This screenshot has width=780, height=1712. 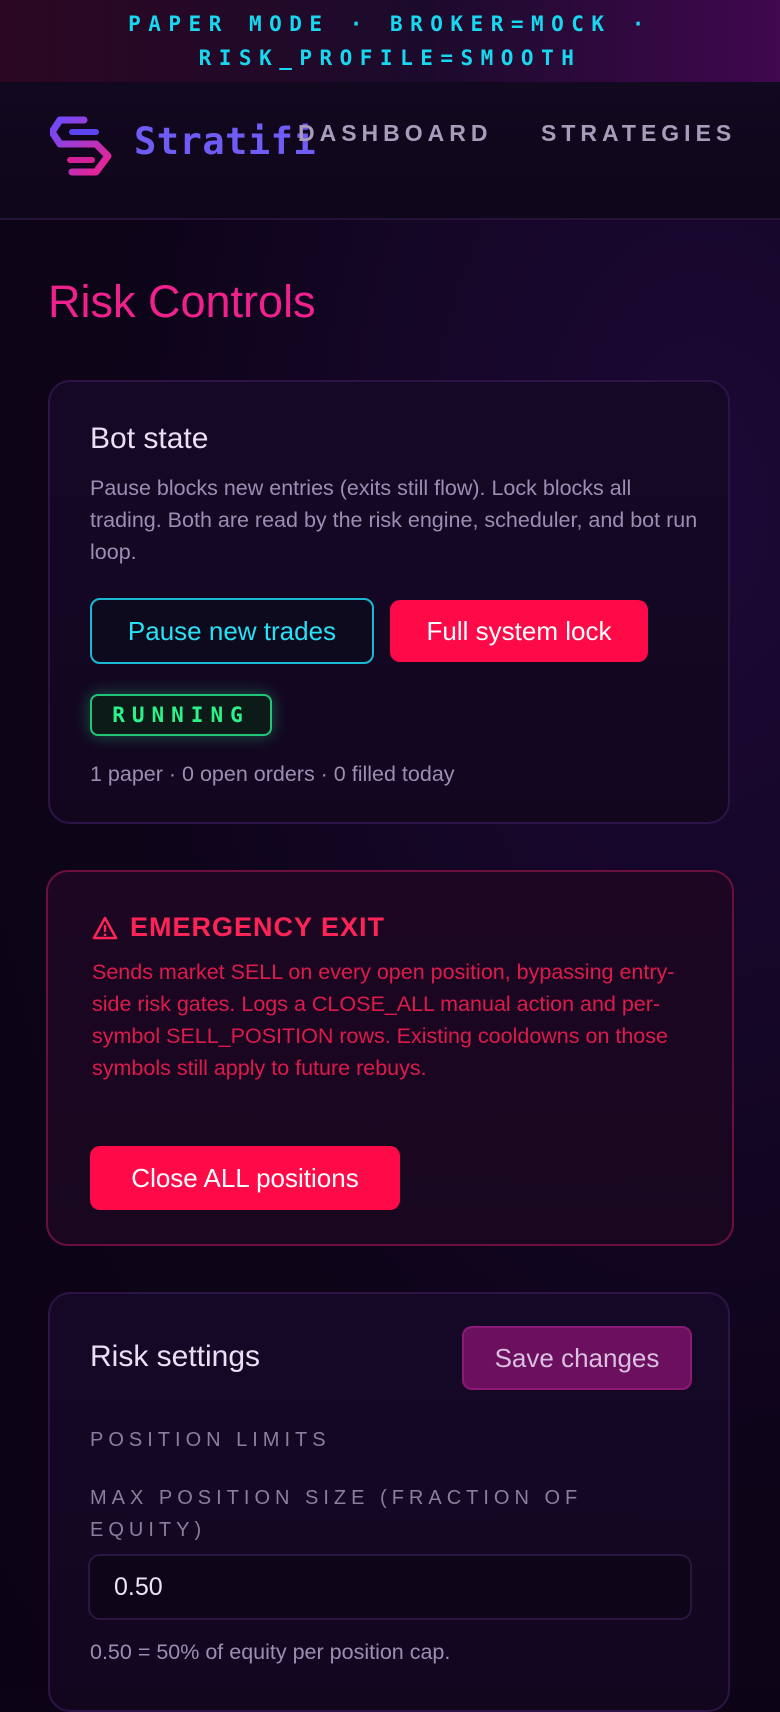 I want to click on stratifi-logo-icon, so click(x=82, y=146).